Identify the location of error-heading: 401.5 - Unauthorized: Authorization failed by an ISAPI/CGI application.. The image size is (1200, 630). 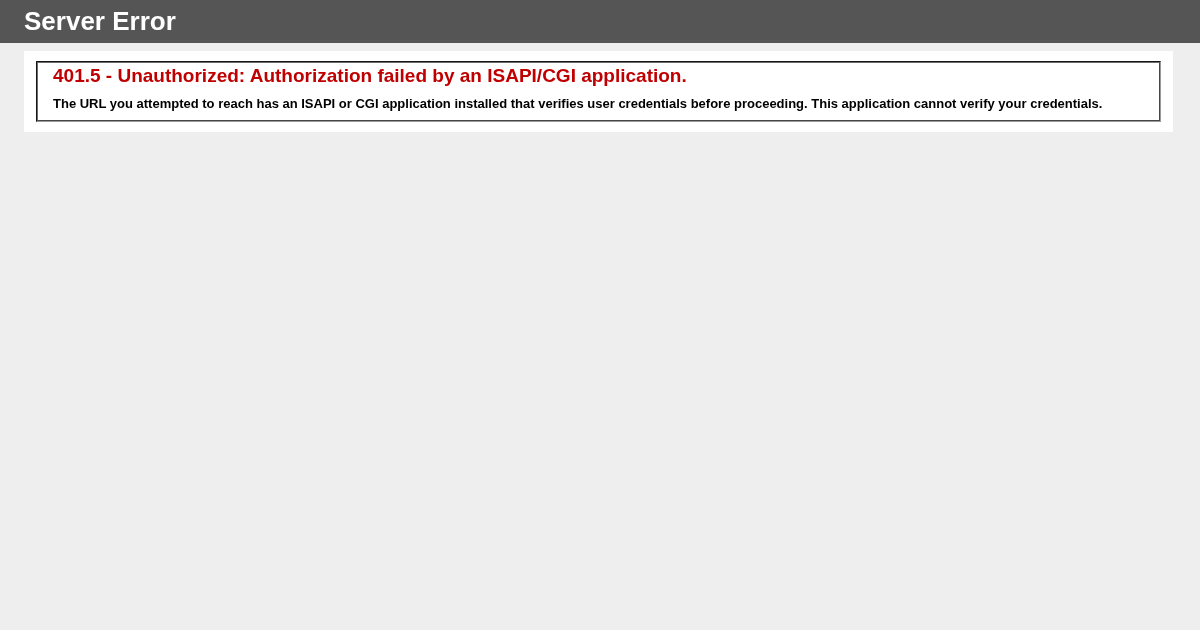
(370, 76).